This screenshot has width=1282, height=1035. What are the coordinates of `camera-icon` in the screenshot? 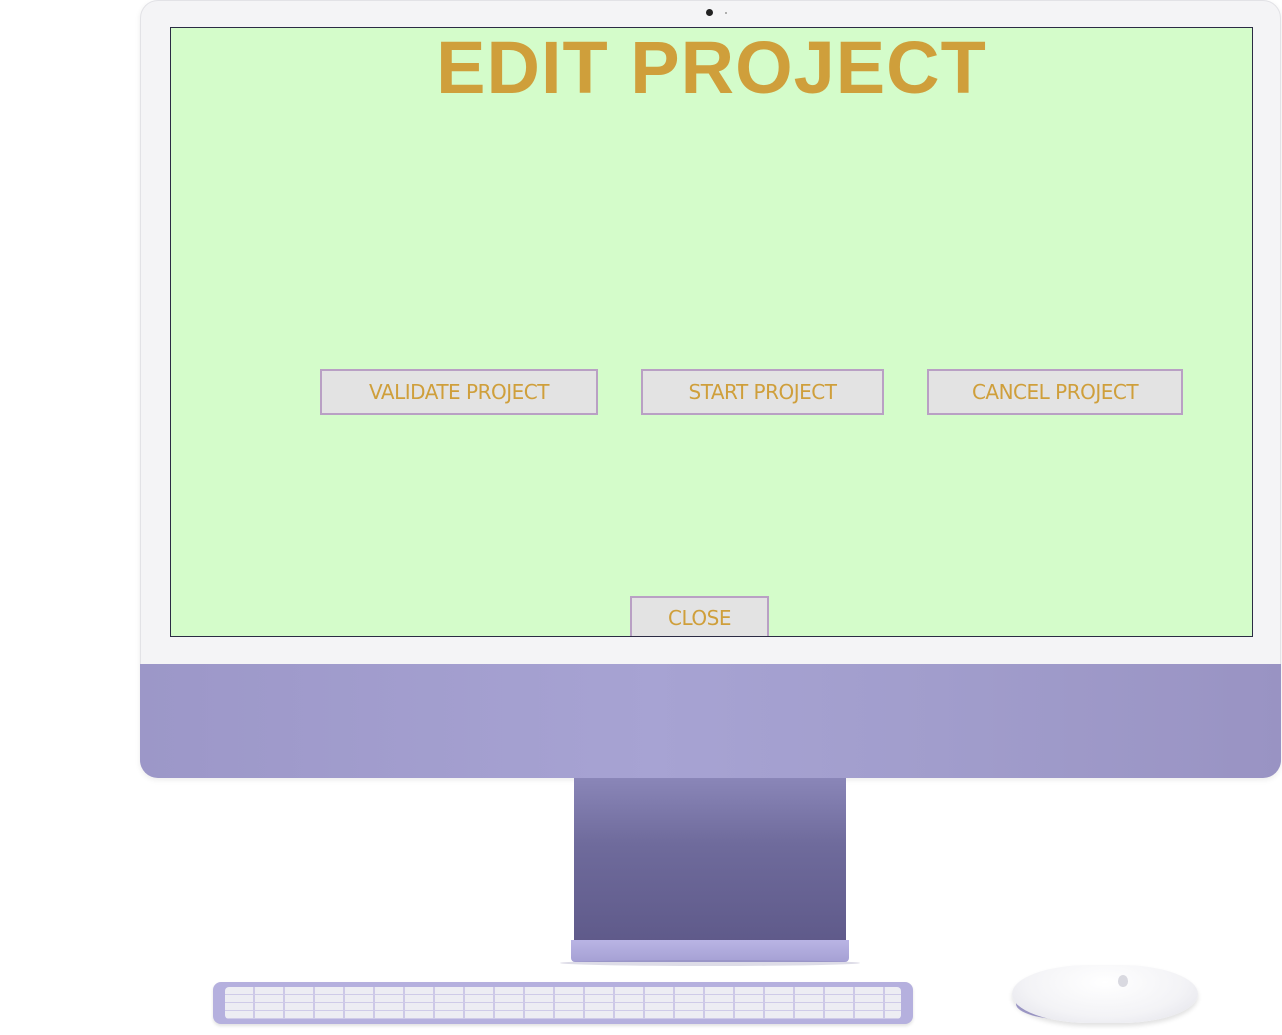 It's located at (709, 12).